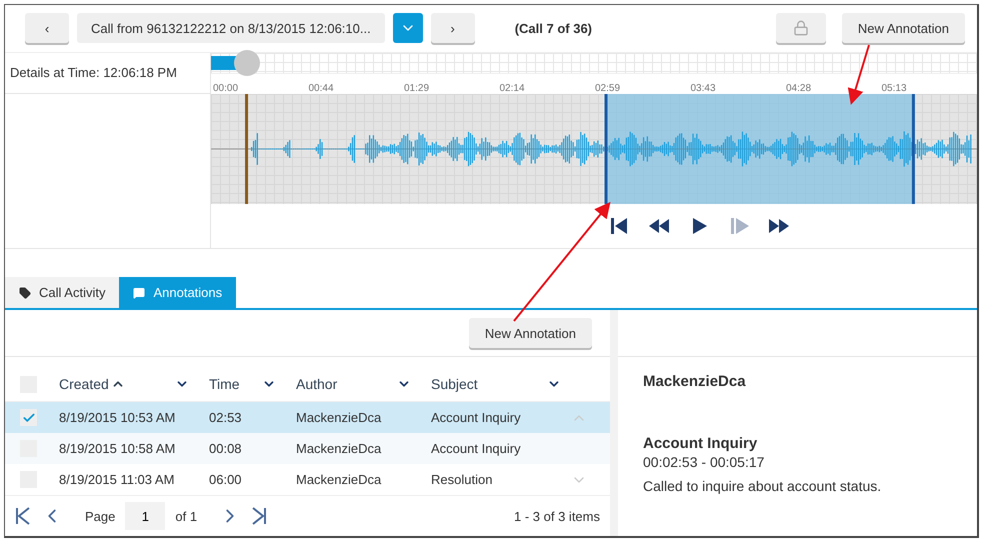 The image size is (987, 544). I want to click on page-count-label: of 1, so click(186, 516).